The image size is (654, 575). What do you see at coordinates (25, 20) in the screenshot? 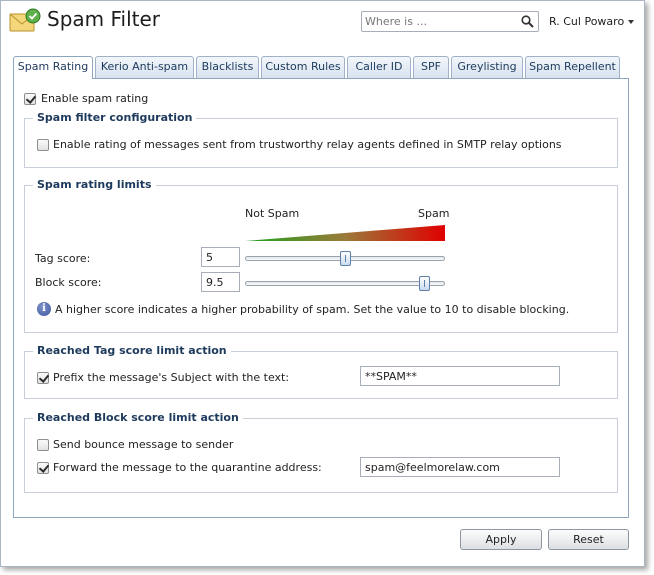
I see `spam-filter-app-icon` at bounding box center [25, 20].